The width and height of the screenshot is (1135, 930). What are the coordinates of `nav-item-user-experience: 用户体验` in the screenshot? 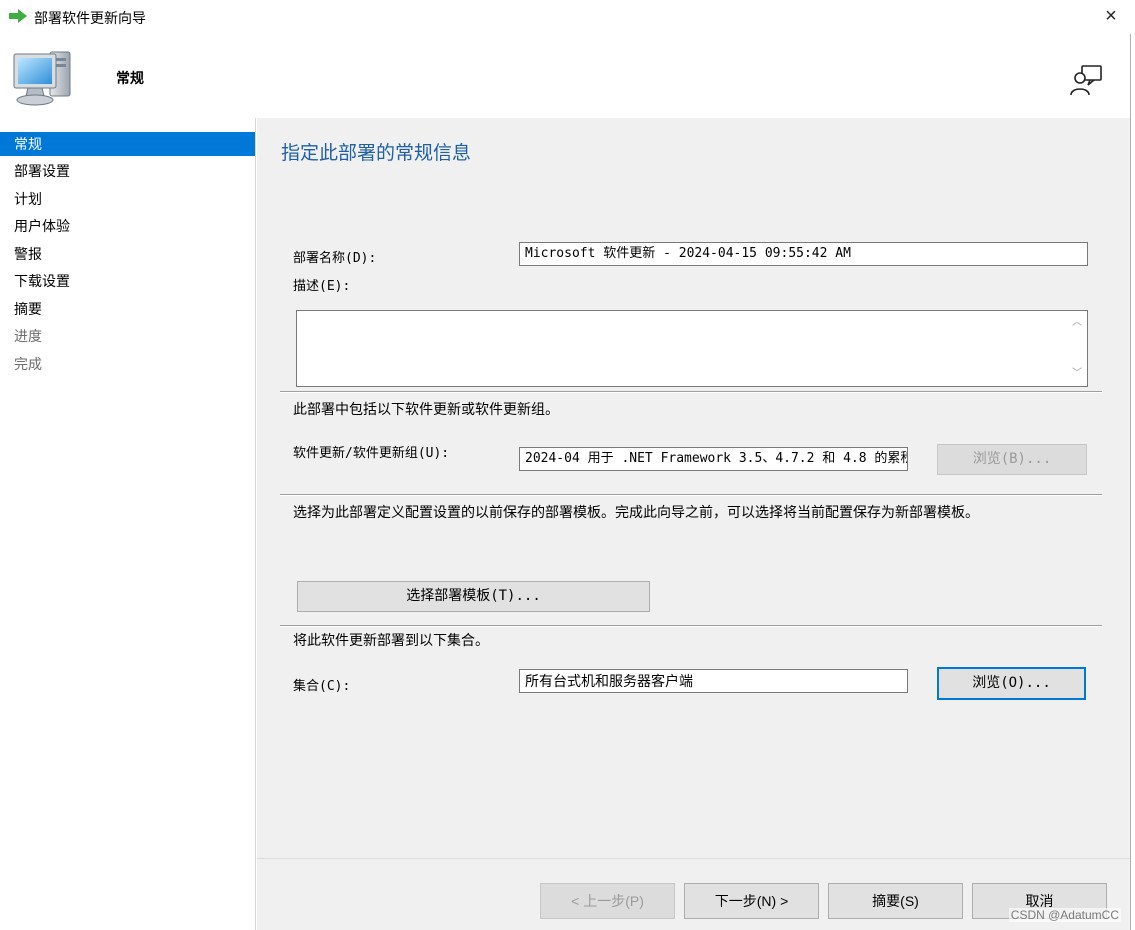 It's located at (127, 226).